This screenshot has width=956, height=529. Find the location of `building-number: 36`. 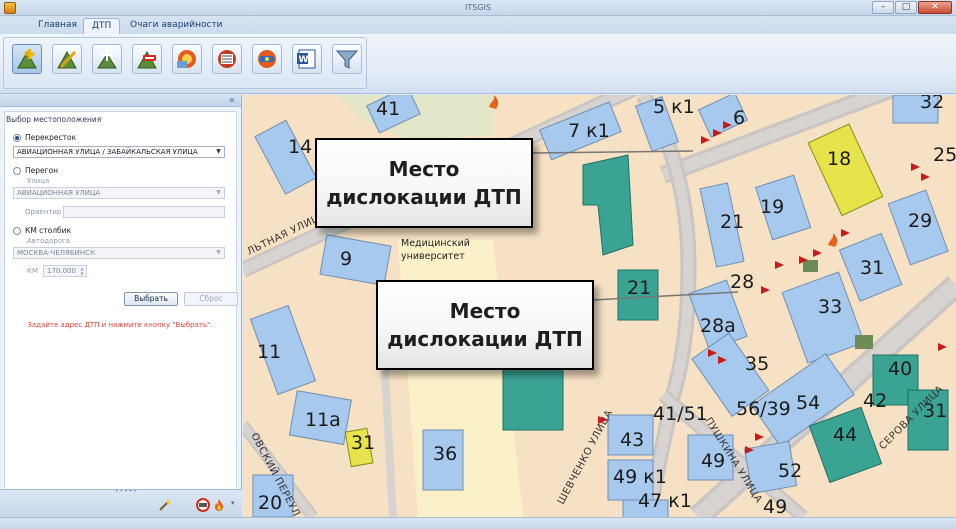

building-number: 36 is located at coordinates (445, 454).